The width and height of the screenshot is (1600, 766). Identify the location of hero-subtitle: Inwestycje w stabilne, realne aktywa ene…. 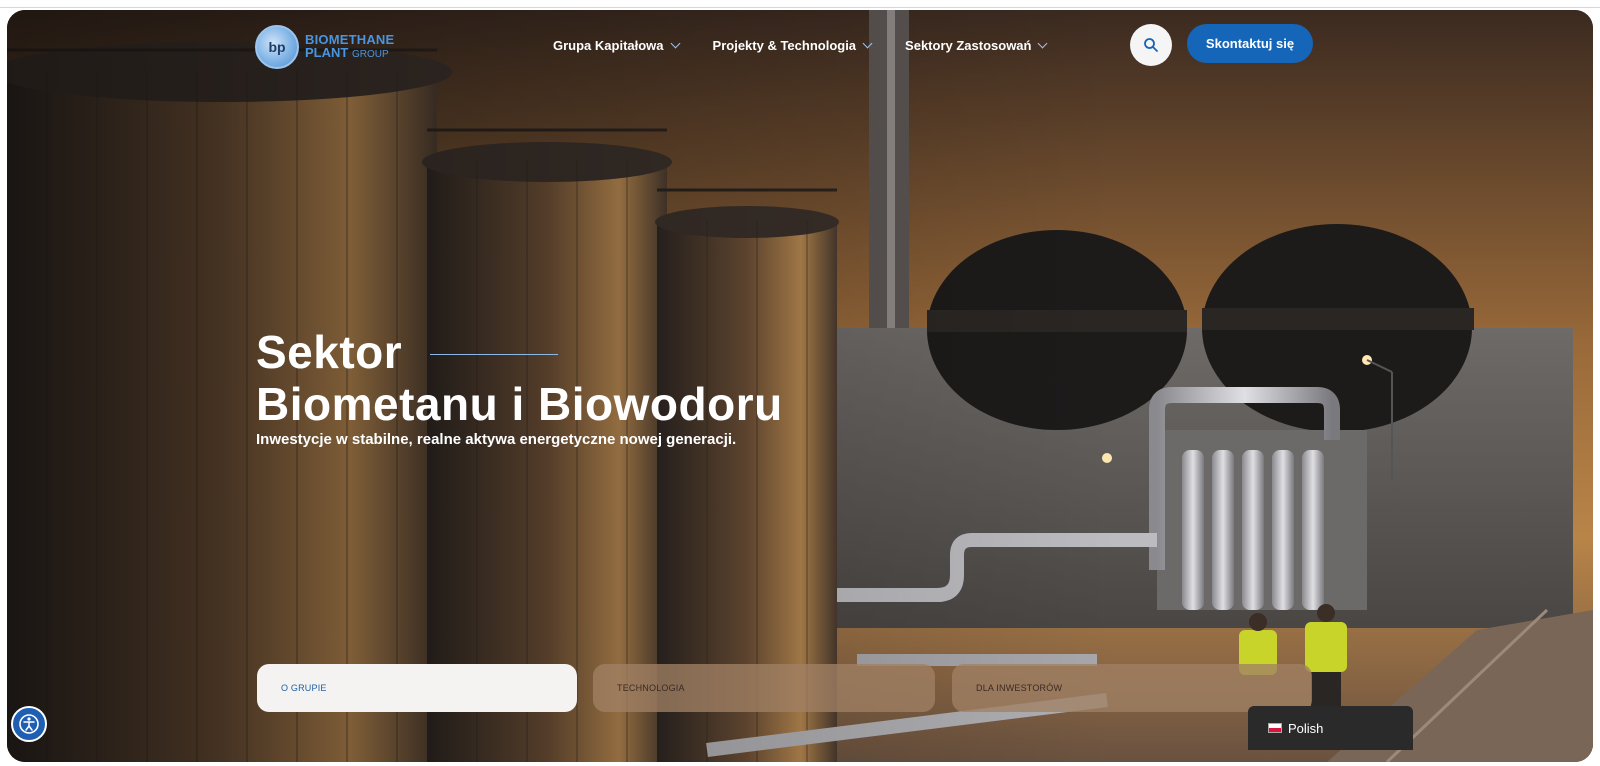
(496, 439).